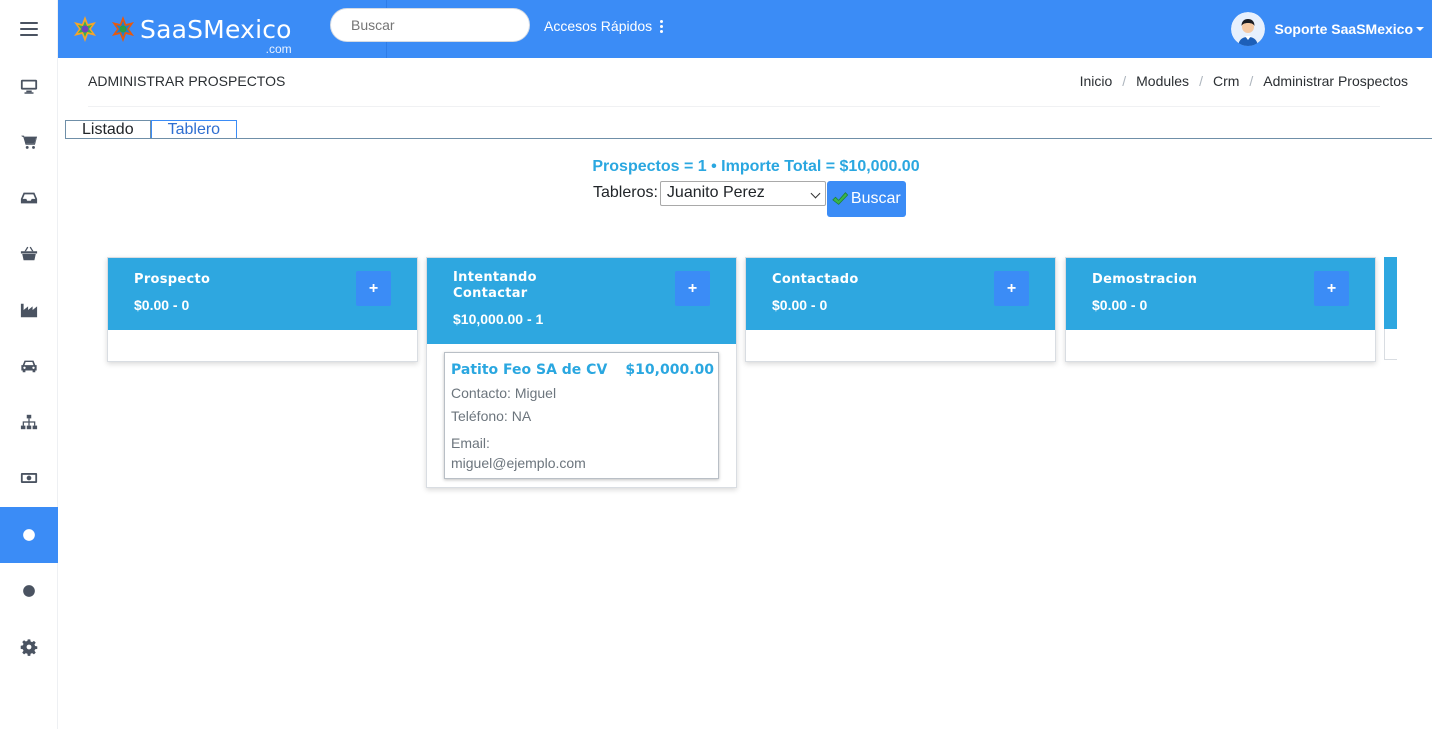 The width and height of the screenshot is (1432, 729). What do you see at coordinates (1096, 81) in the screenshot?
I see `breadcrumb-inicio: Inicio` at bounding box center [1096, 81].